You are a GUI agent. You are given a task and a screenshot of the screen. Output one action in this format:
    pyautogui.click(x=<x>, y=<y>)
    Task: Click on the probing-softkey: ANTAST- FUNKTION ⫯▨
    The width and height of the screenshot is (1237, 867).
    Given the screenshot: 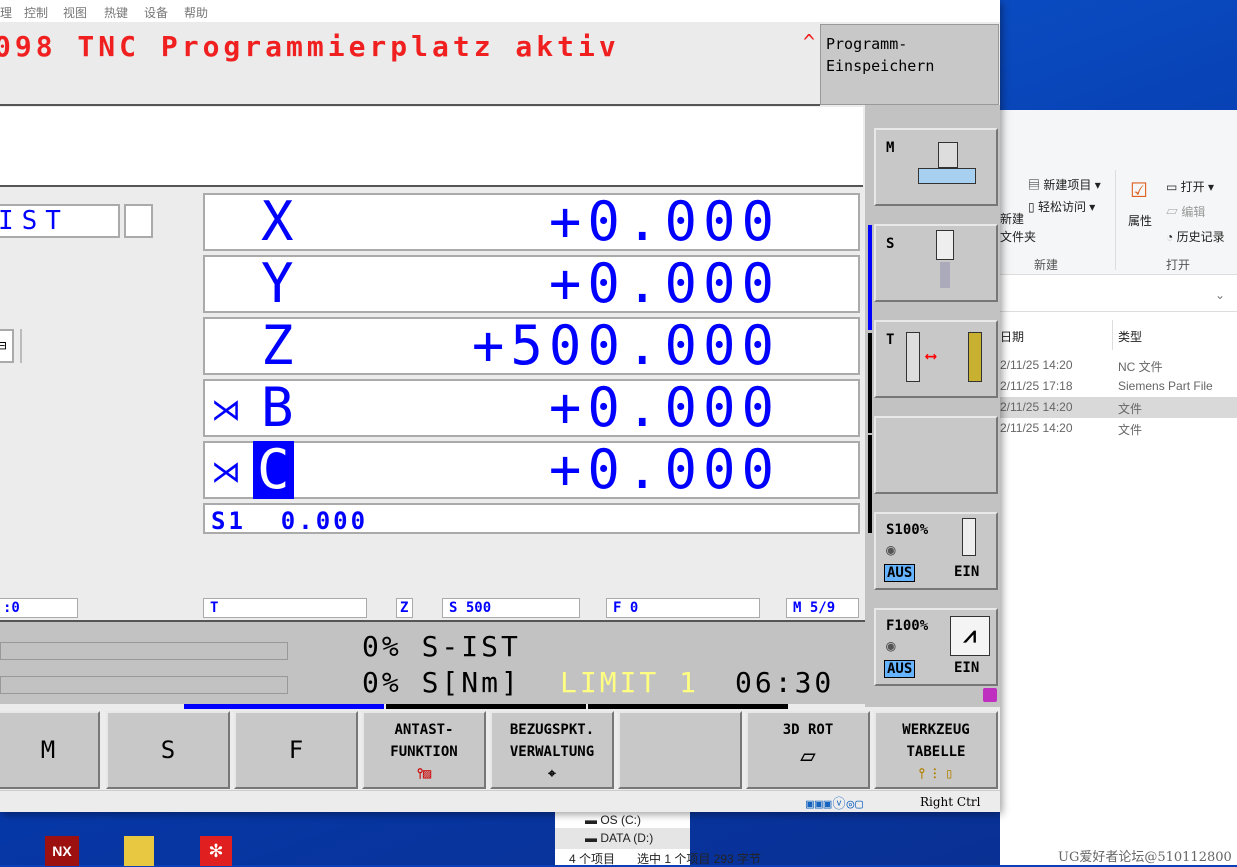 What is the action you would take?
    pyautogui.click(x=424, y=750)
    